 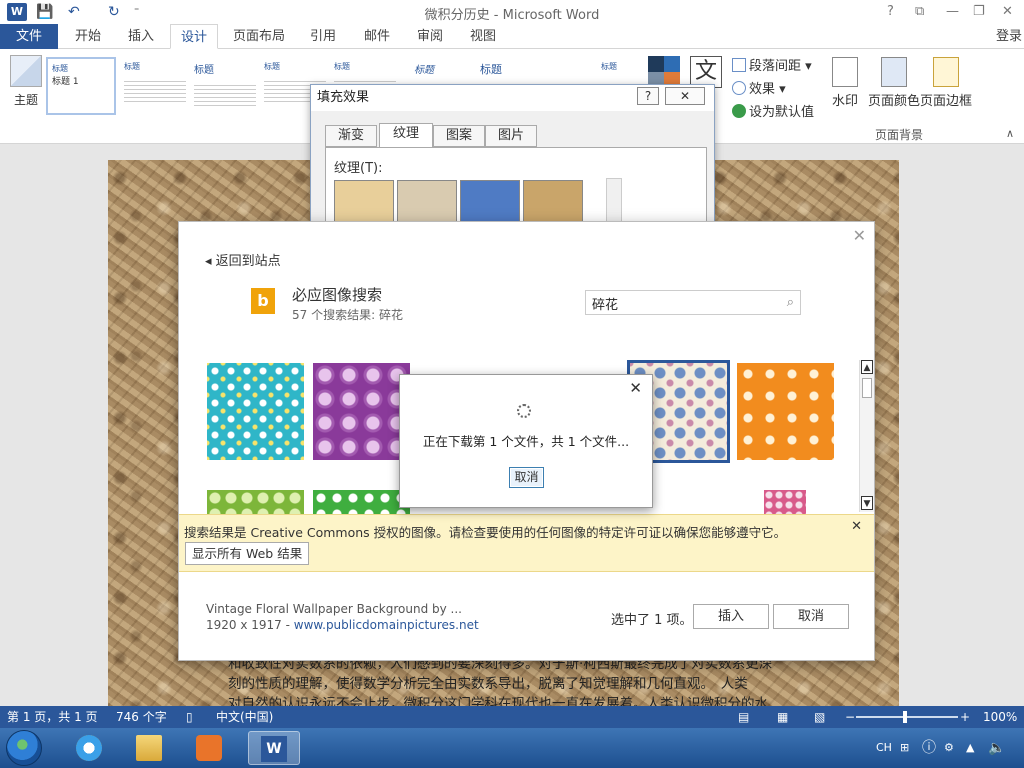 What do you see at coordinates (488, 684) in the screenshot?
I see `document-line: 刻的性质的理解，使得数学分析完全由实数系导出，脱离了知觉理解和几何直观。 人类` at bounding box center [488, 684].